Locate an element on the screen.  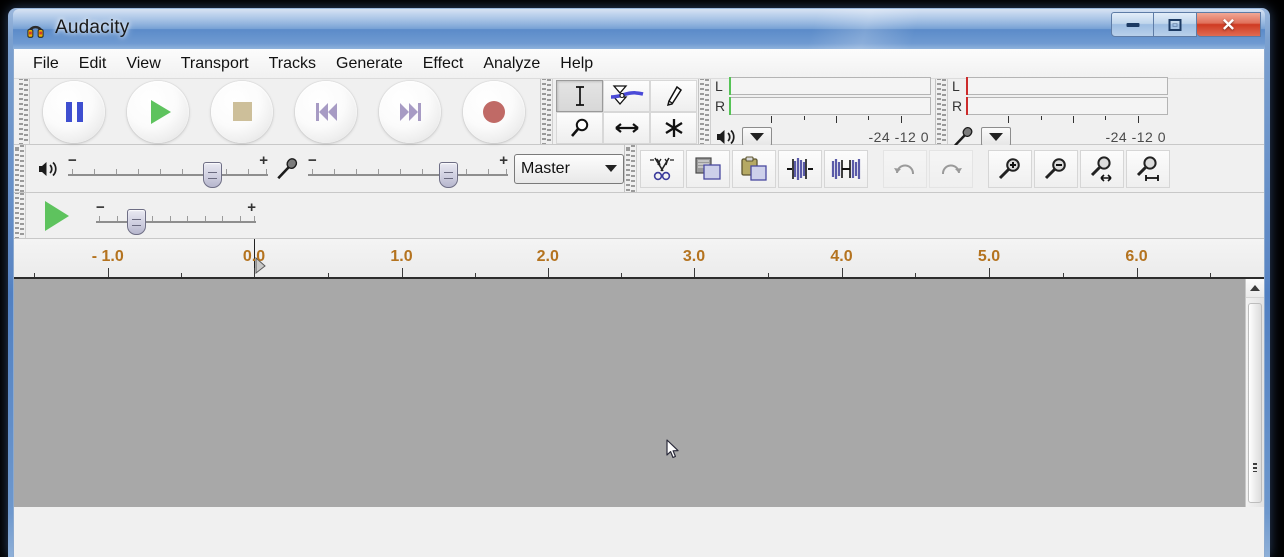
playback-meter-grip is located at coordinates (705, 111).